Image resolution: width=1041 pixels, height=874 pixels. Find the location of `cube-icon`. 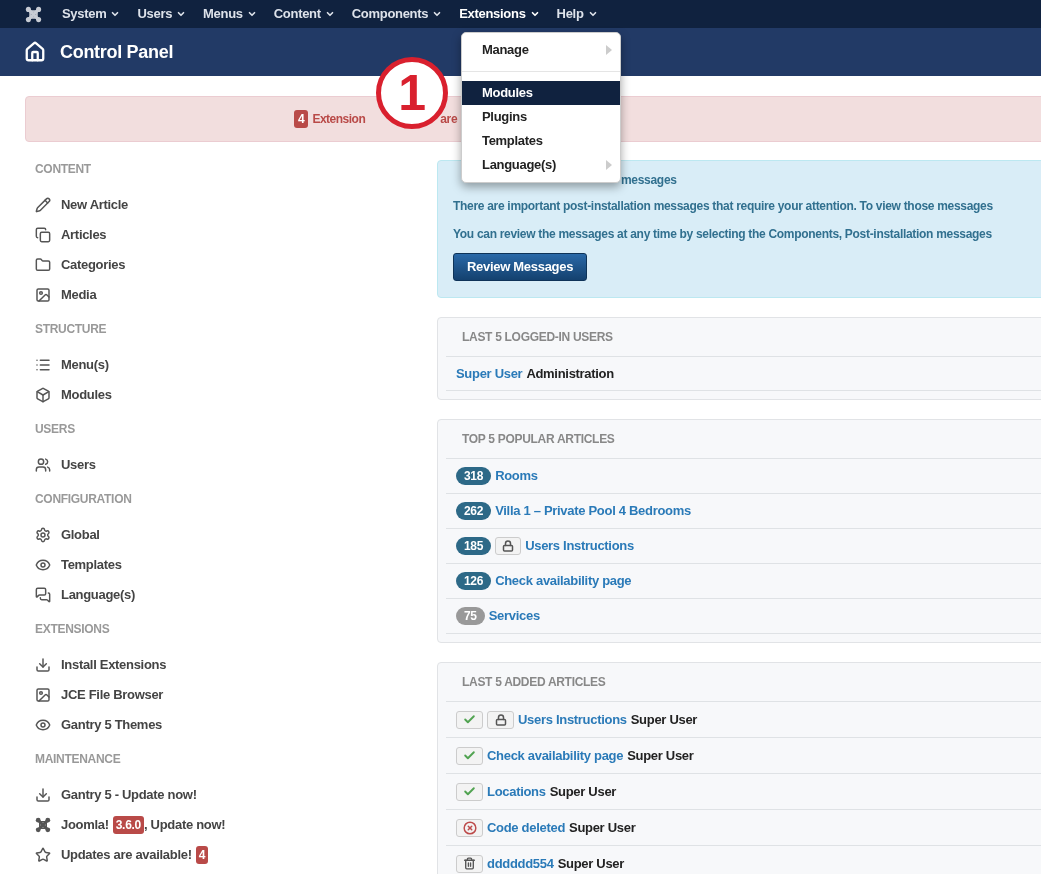

cube-icon is located at coordinates (43, 395).